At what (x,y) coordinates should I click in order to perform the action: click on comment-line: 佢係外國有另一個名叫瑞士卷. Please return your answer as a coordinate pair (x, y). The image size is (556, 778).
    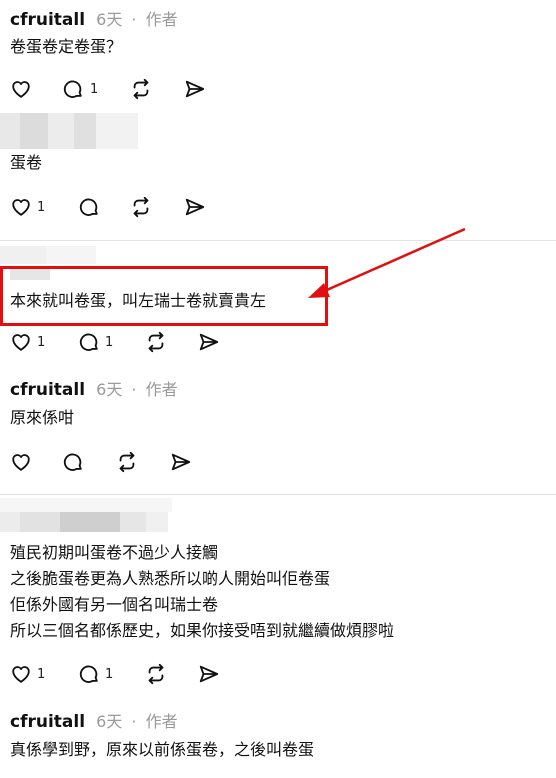
    Looking at the image, I should click on (114, 604).